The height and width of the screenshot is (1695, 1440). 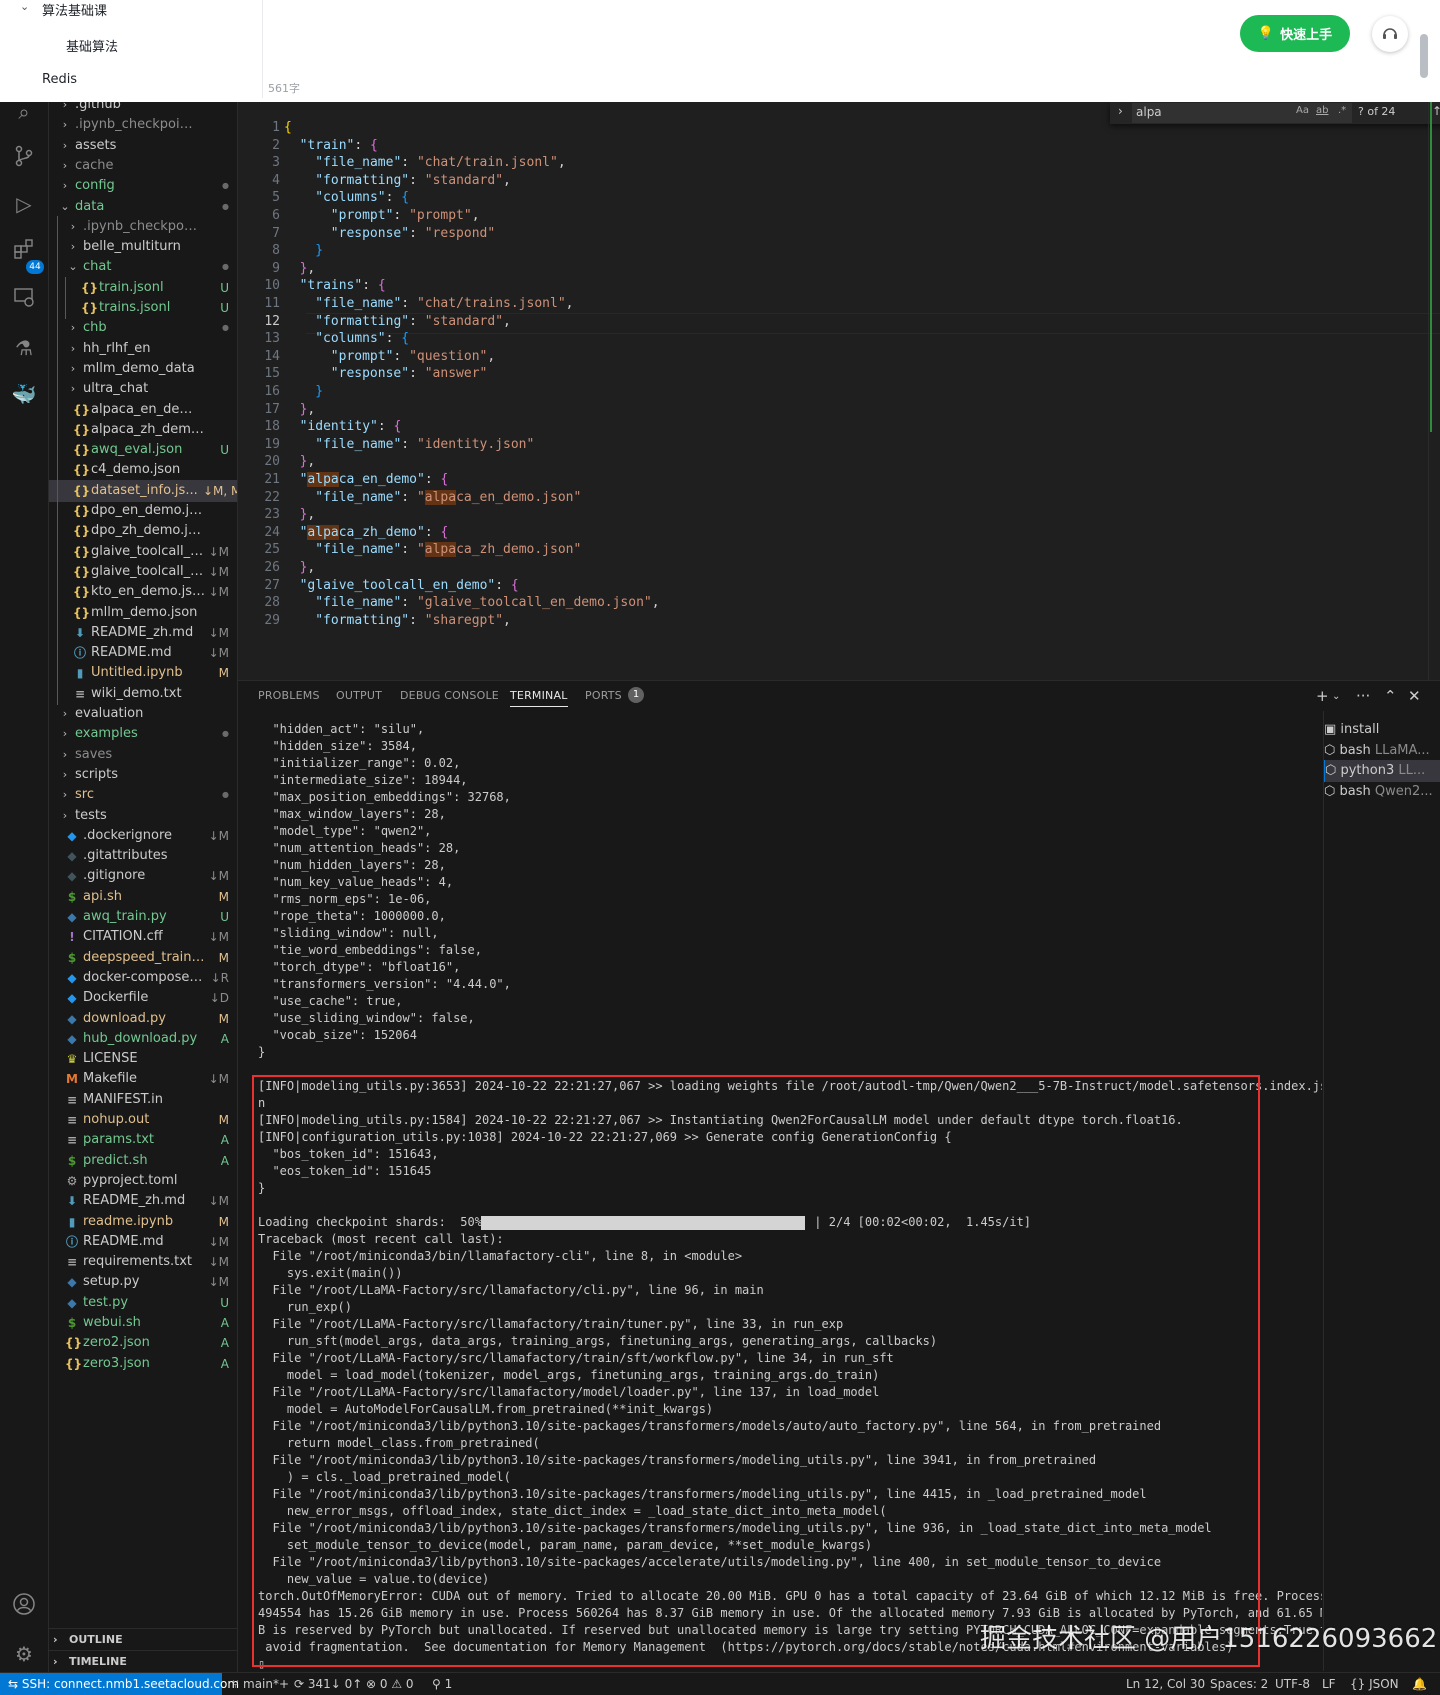 I want to click on account-icon, so click(x=24, y=1606).